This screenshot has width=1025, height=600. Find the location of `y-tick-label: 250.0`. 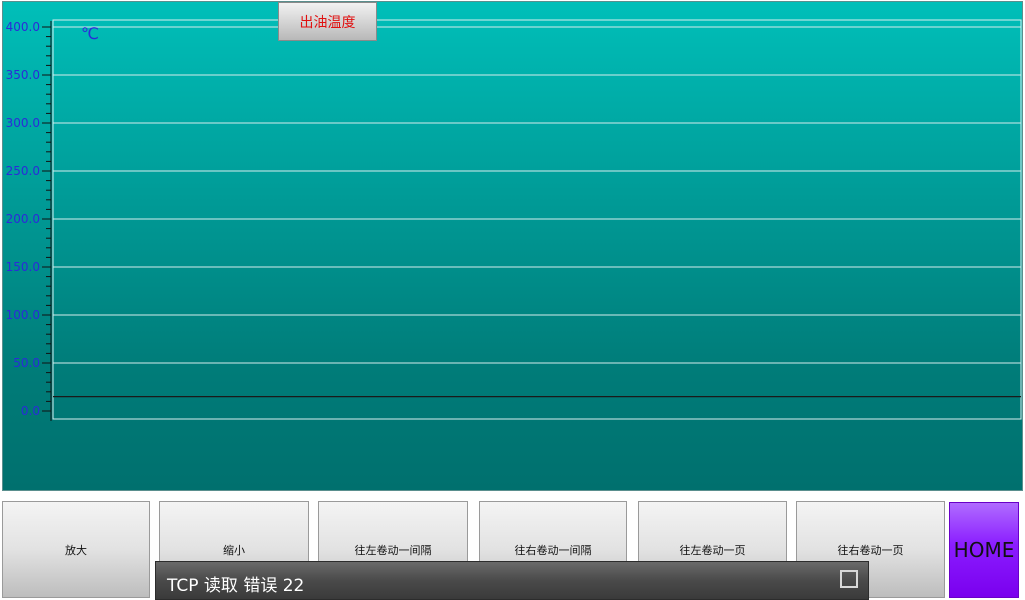

y-tick-label: 250.0 is located at coordinates (23, 171).